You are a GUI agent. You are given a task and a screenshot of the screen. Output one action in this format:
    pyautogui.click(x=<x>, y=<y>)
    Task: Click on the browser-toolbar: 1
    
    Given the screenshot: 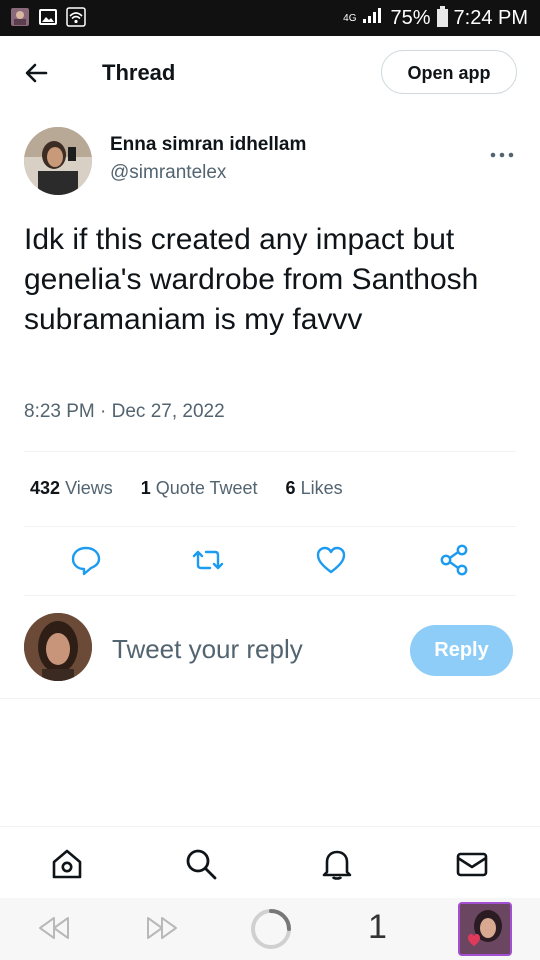 What is the action you would take?
    pyautogui.click(x=270, y=929)
    